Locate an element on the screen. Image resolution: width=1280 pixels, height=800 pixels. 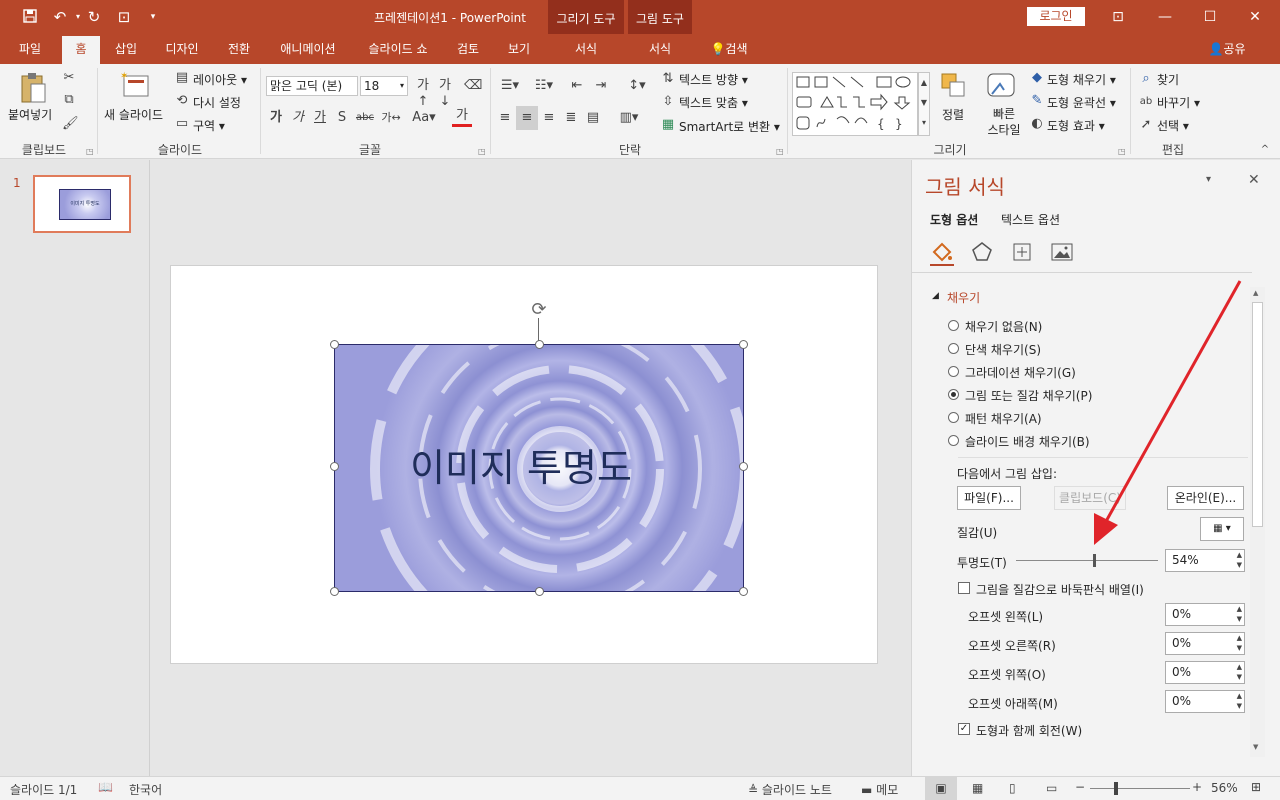
radio-background-fill is located at coordinates (953, 440).